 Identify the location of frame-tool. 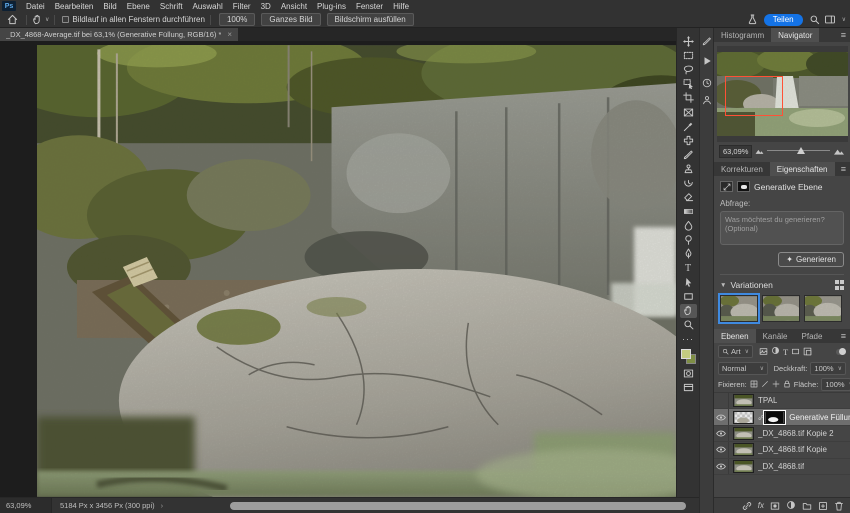
(688, 112).